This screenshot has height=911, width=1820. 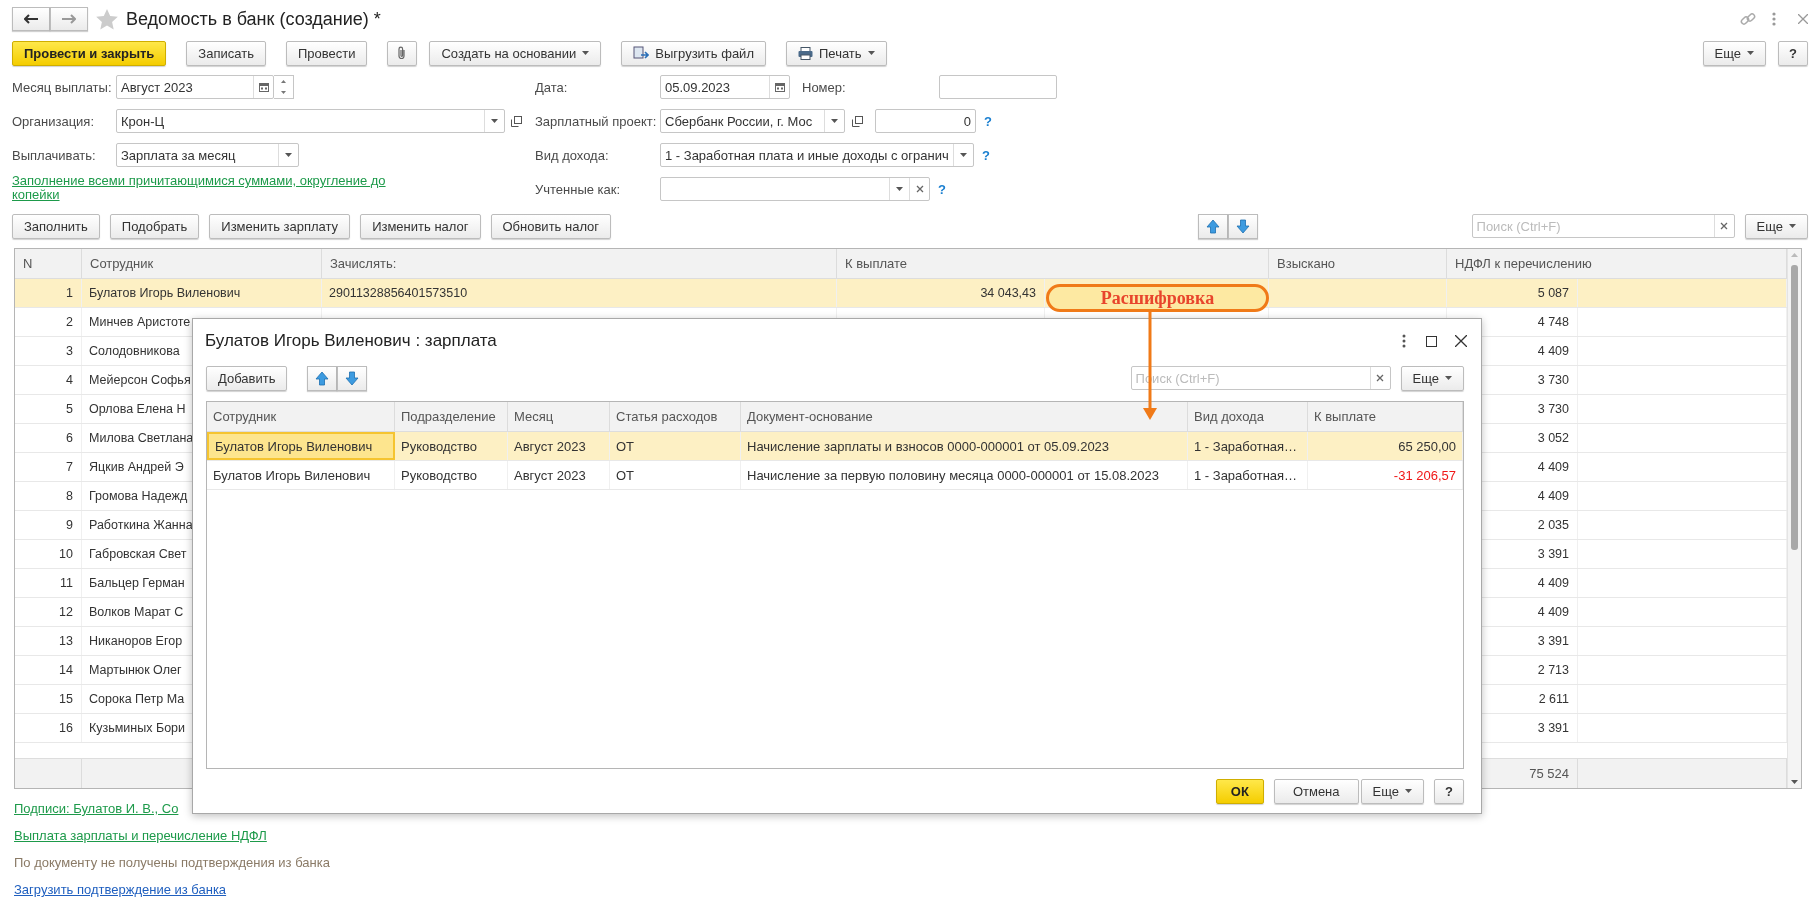 I want to click on upload-file-button: Выгрузить файл, so click(x=693, y=53).